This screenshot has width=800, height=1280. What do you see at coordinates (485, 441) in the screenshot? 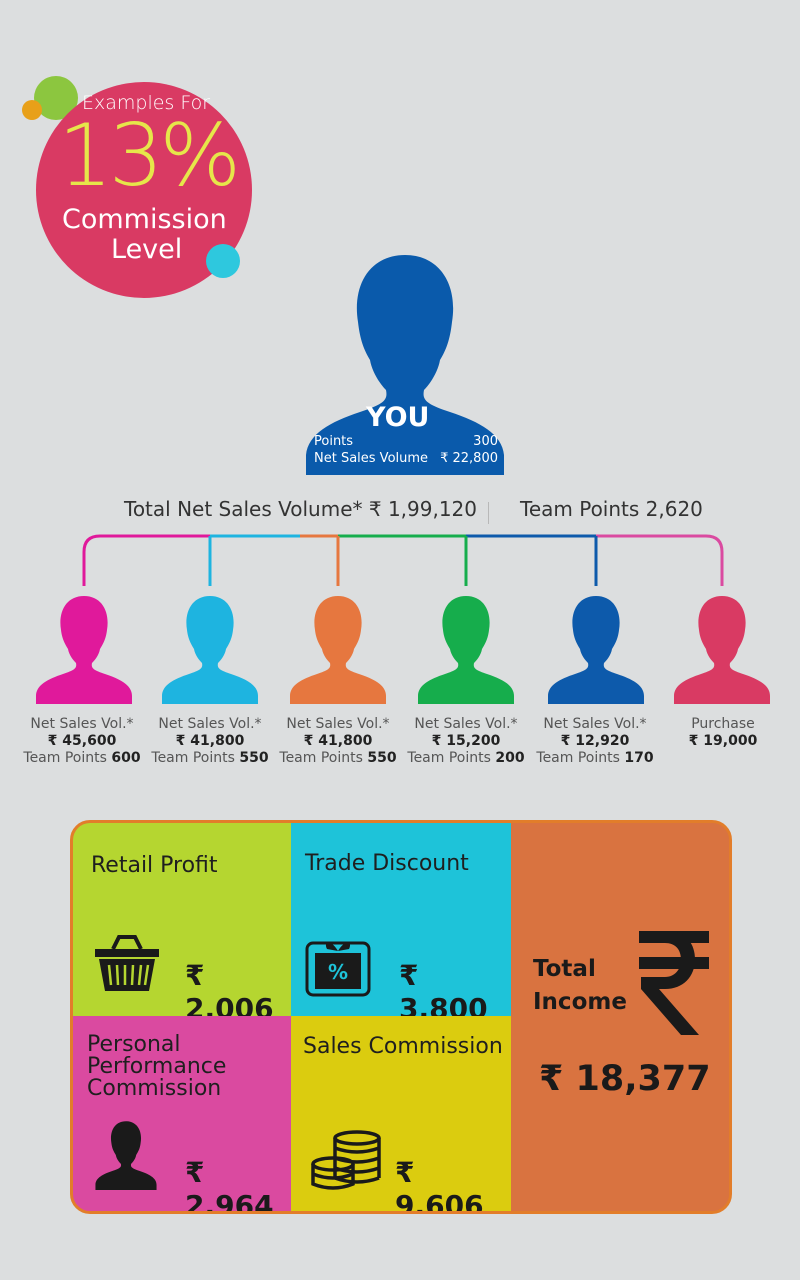
I see `you-points-value: 300` at bounding box center [485, 441].